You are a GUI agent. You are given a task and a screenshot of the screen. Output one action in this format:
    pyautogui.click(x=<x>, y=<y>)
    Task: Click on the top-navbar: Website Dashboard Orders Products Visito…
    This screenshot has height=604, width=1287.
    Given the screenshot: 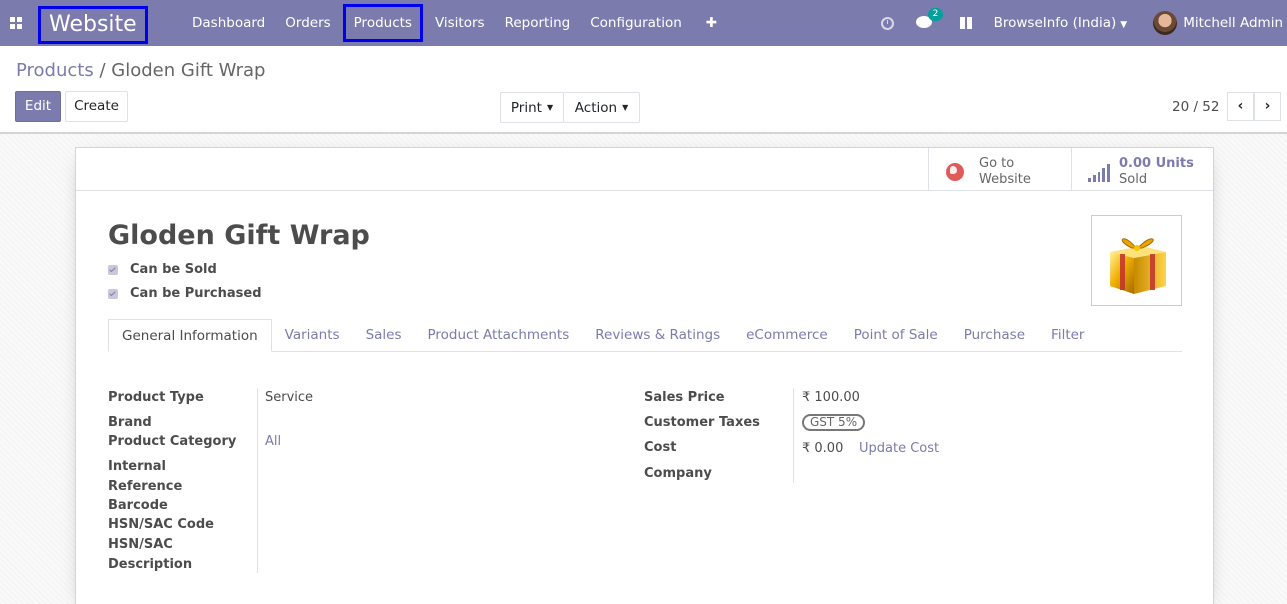 What is the action you would take?
    pyautogui.click(x=643, y=23)
    